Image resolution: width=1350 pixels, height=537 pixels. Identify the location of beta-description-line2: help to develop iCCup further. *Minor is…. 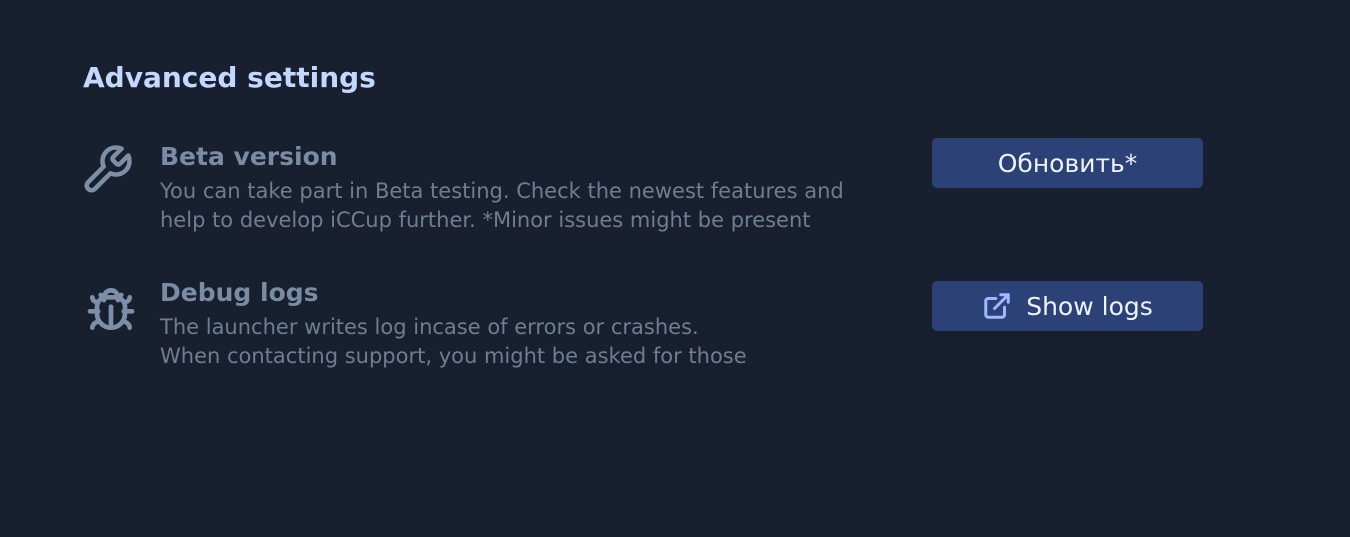
(485, 220).